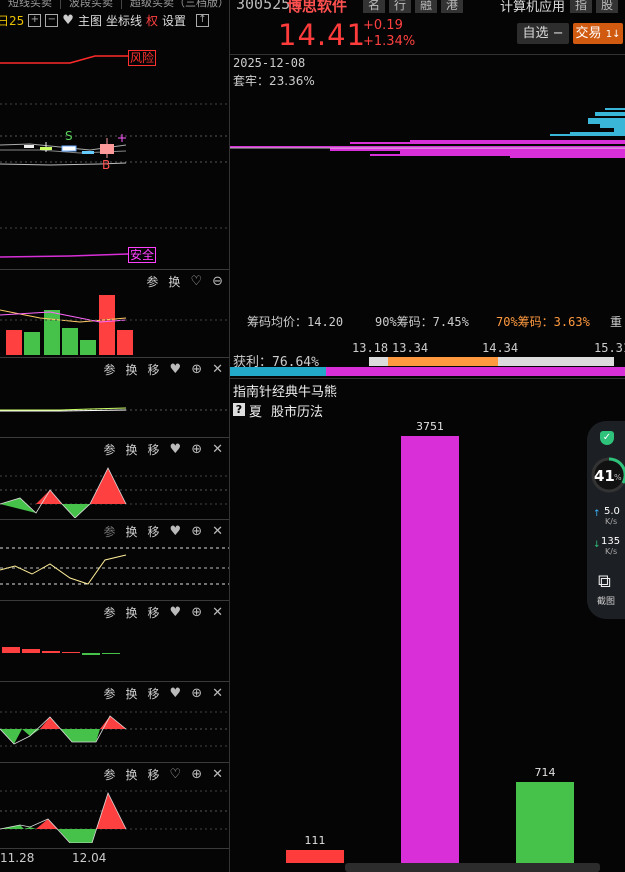 The image size is (625, 872). Describe the element at coordinates (609, 348) in the screenshot. I see `range-tick: 15.31` at that location.